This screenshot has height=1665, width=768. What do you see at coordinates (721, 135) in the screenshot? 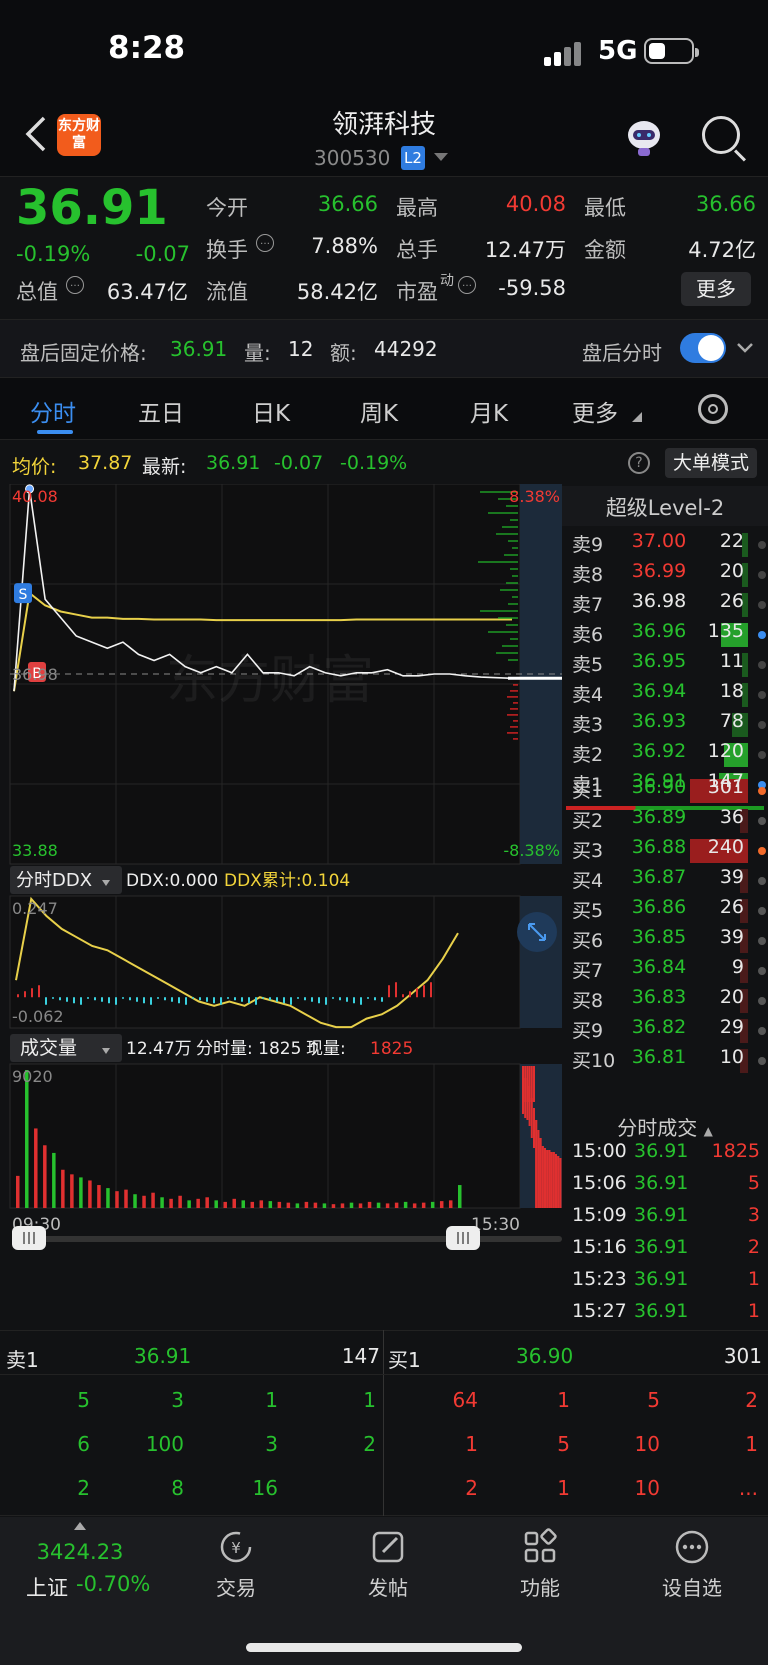
I see `search-icon` at bounding box center [721, 135].